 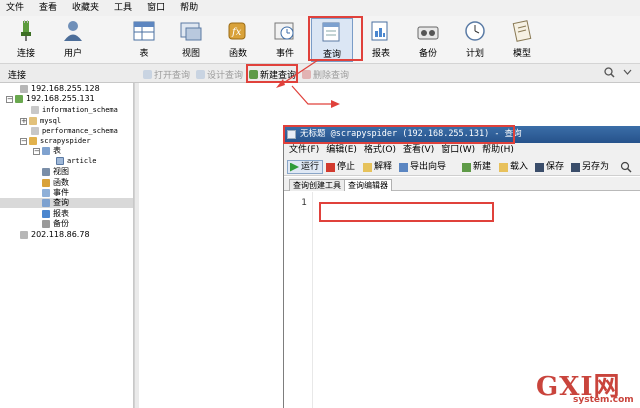 I want to click on save-as-button: 另存为, so click(x=589, y=167).